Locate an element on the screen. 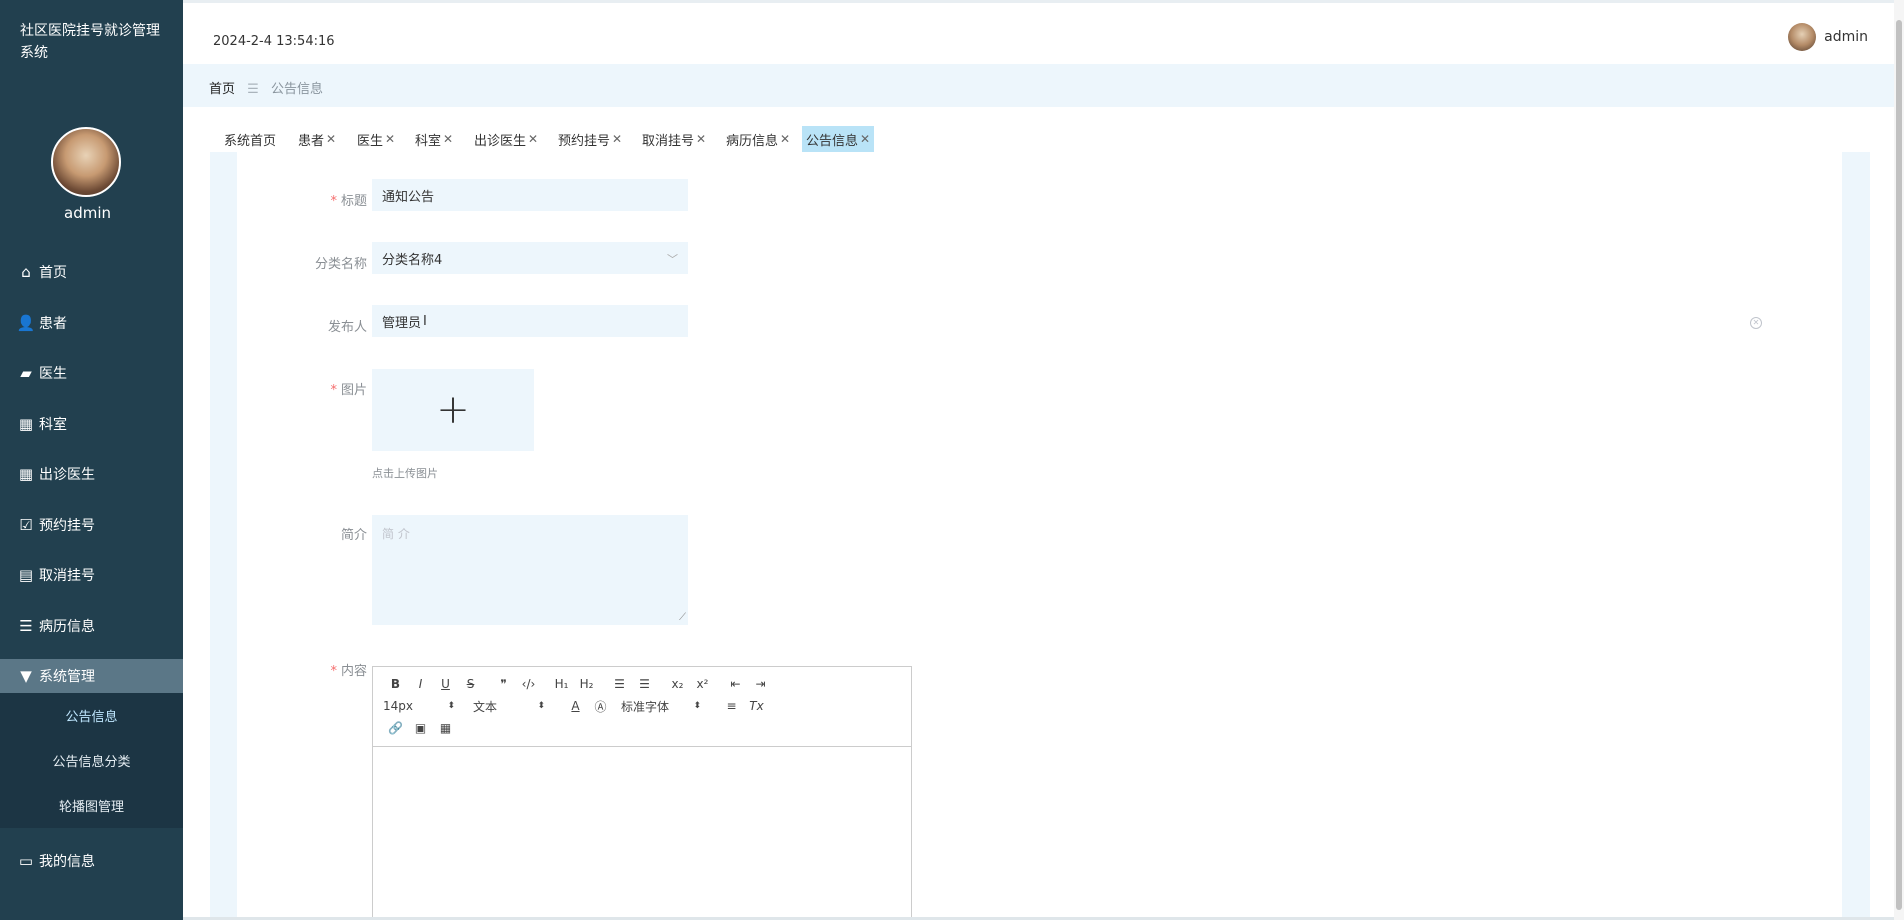  tab-label: 科室 is located at coordinates (428, 141).